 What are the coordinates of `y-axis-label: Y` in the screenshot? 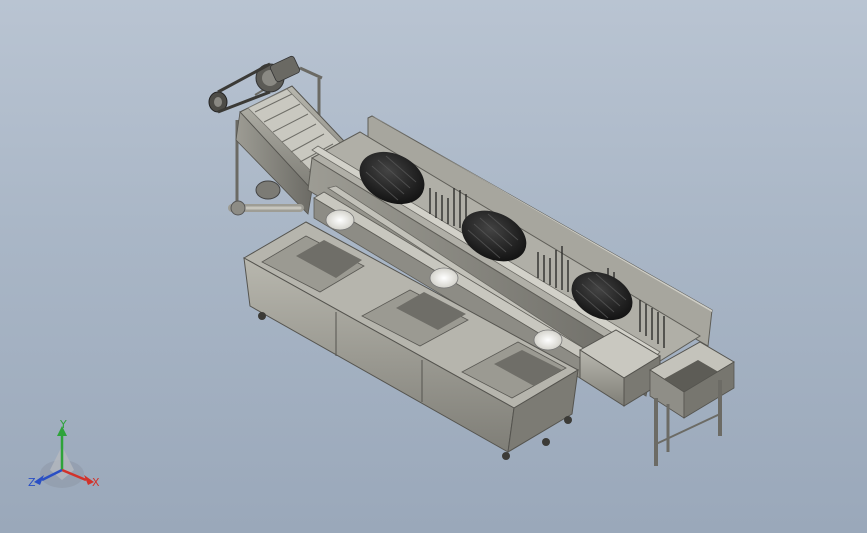 It's located at (63, 424).